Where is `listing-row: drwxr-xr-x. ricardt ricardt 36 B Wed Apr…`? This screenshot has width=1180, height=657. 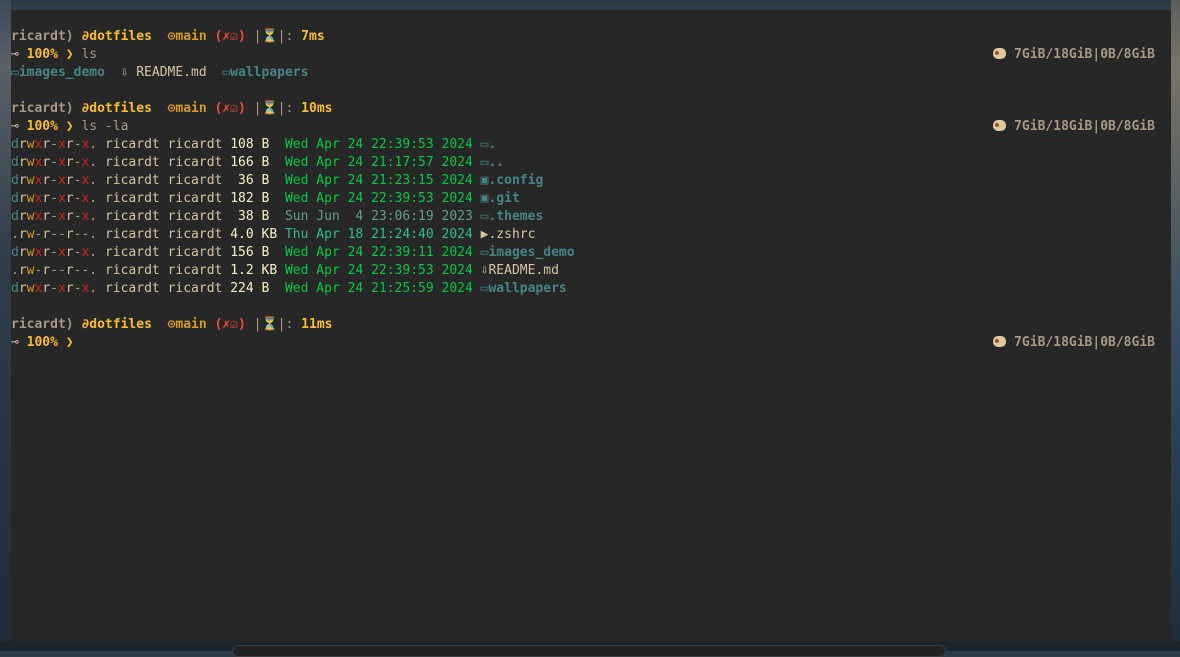 listing-row: drwxr-xr-x. ricardt ricardt 36 B Wed Apr… is located at coordinates (591, 181).